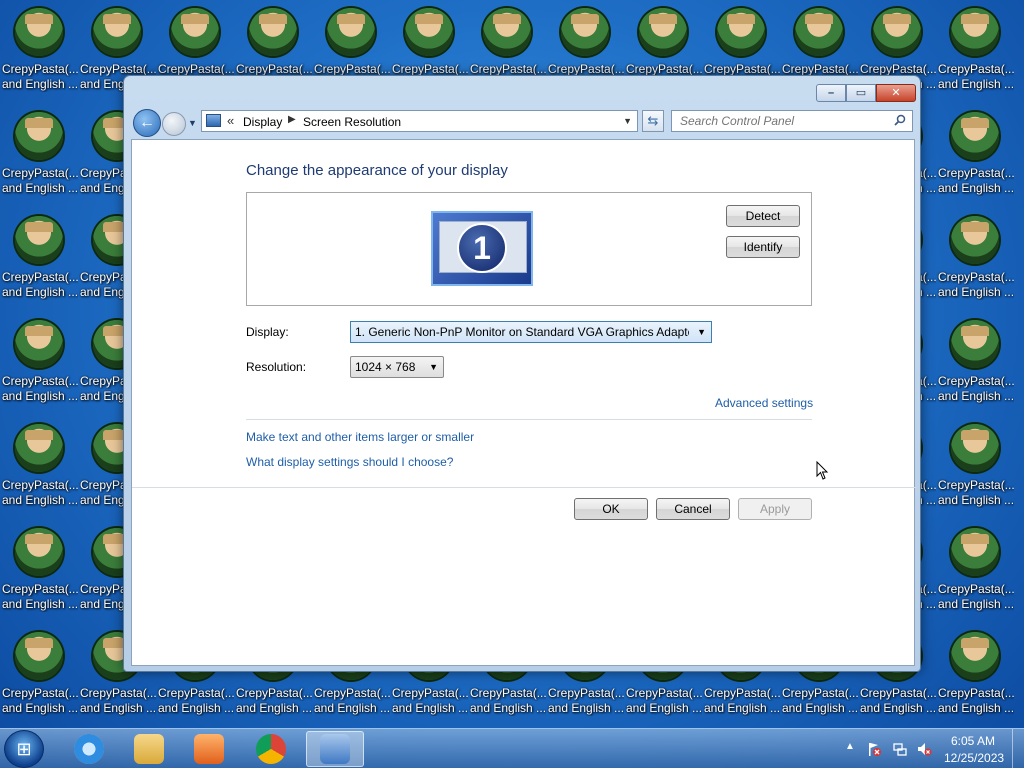  I want to click on windows-logo-icon: ⊞, so click(24, 749).